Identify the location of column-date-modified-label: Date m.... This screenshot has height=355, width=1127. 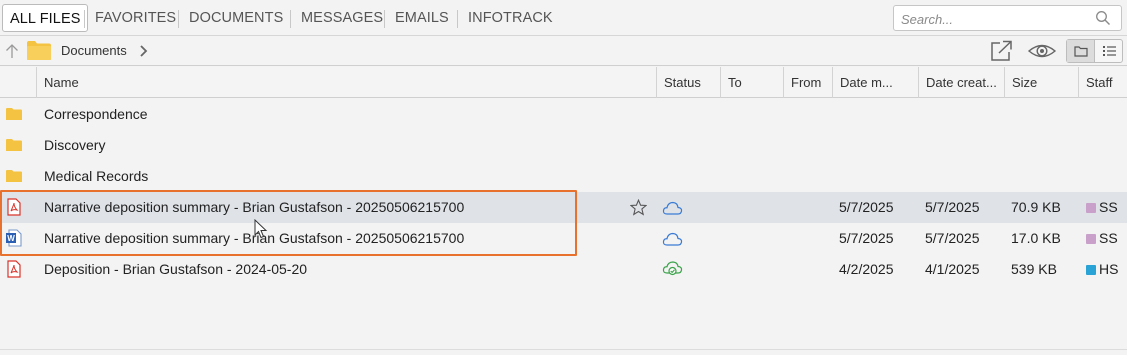
(866, 82).